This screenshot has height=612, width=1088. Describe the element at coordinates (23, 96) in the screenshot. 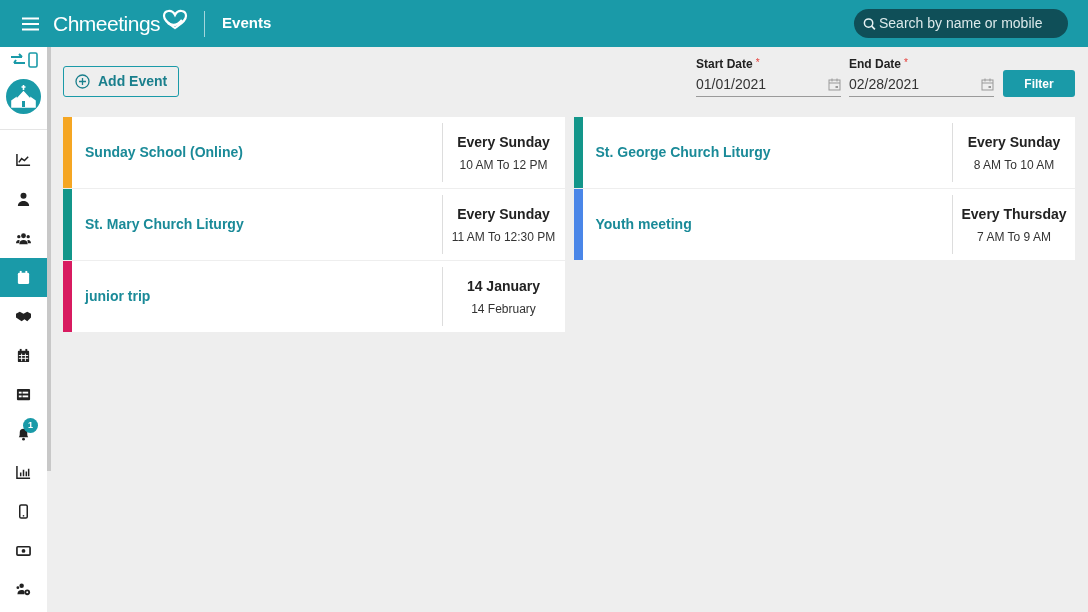

I see `church-logo` at that location.